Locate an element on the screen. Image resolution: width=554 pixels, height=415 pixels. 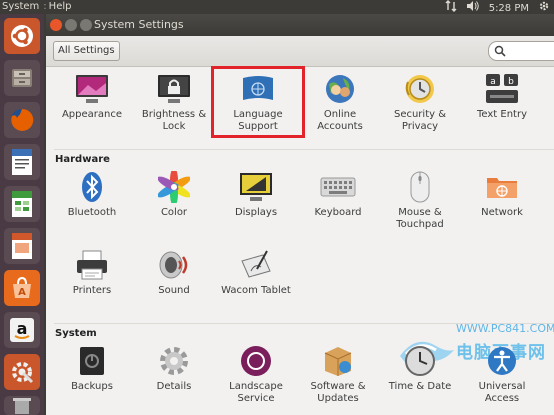
sound-icon is located at coordinates (174, 265).